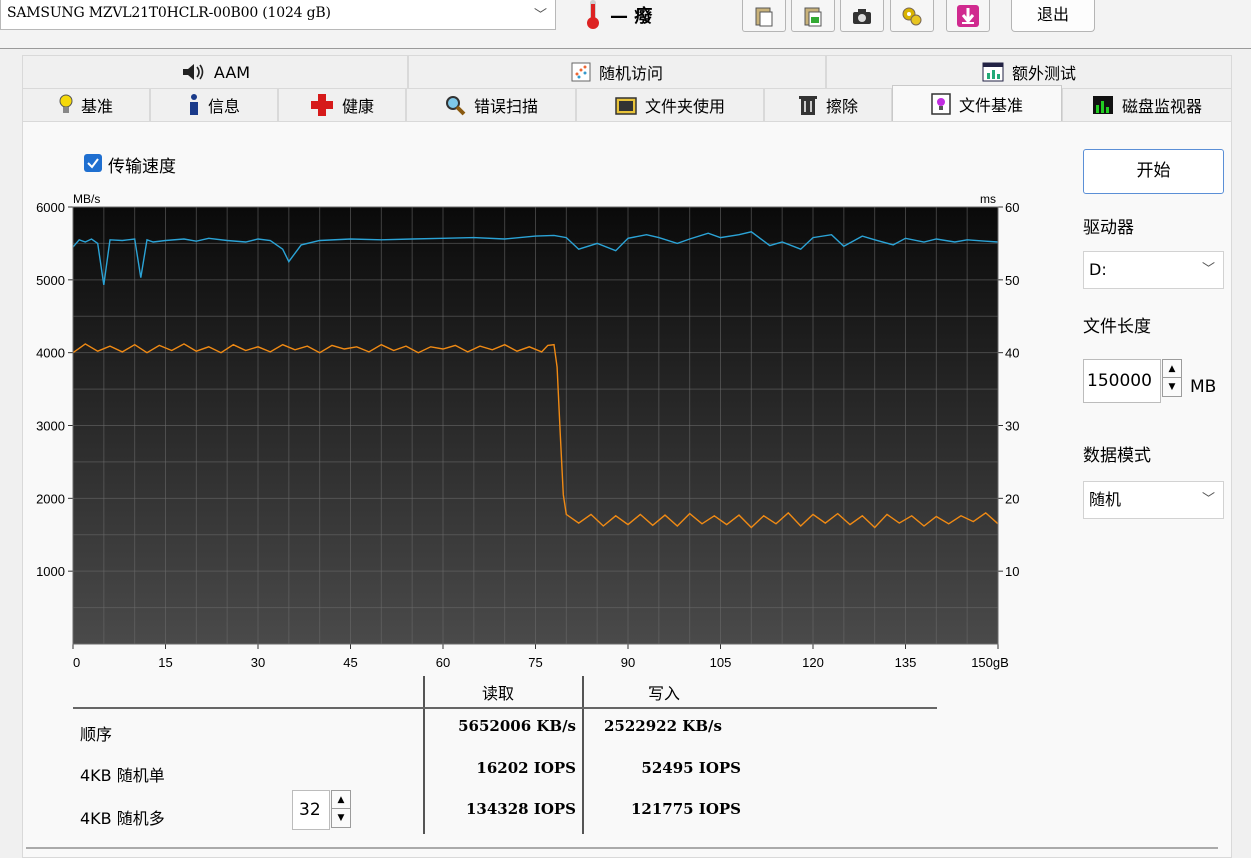 The height and width of the screenshot is (858, 1251). Describe the element at coordinates (122, 818) in the screenshot. I see `row-label-4kb-multi: 4KB 随机多` at that location.